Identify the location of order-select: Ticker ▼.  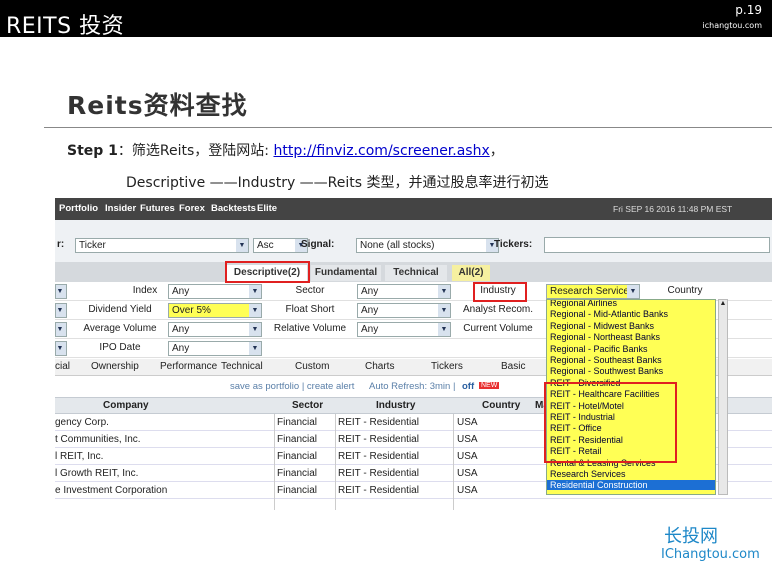
(162, 245).